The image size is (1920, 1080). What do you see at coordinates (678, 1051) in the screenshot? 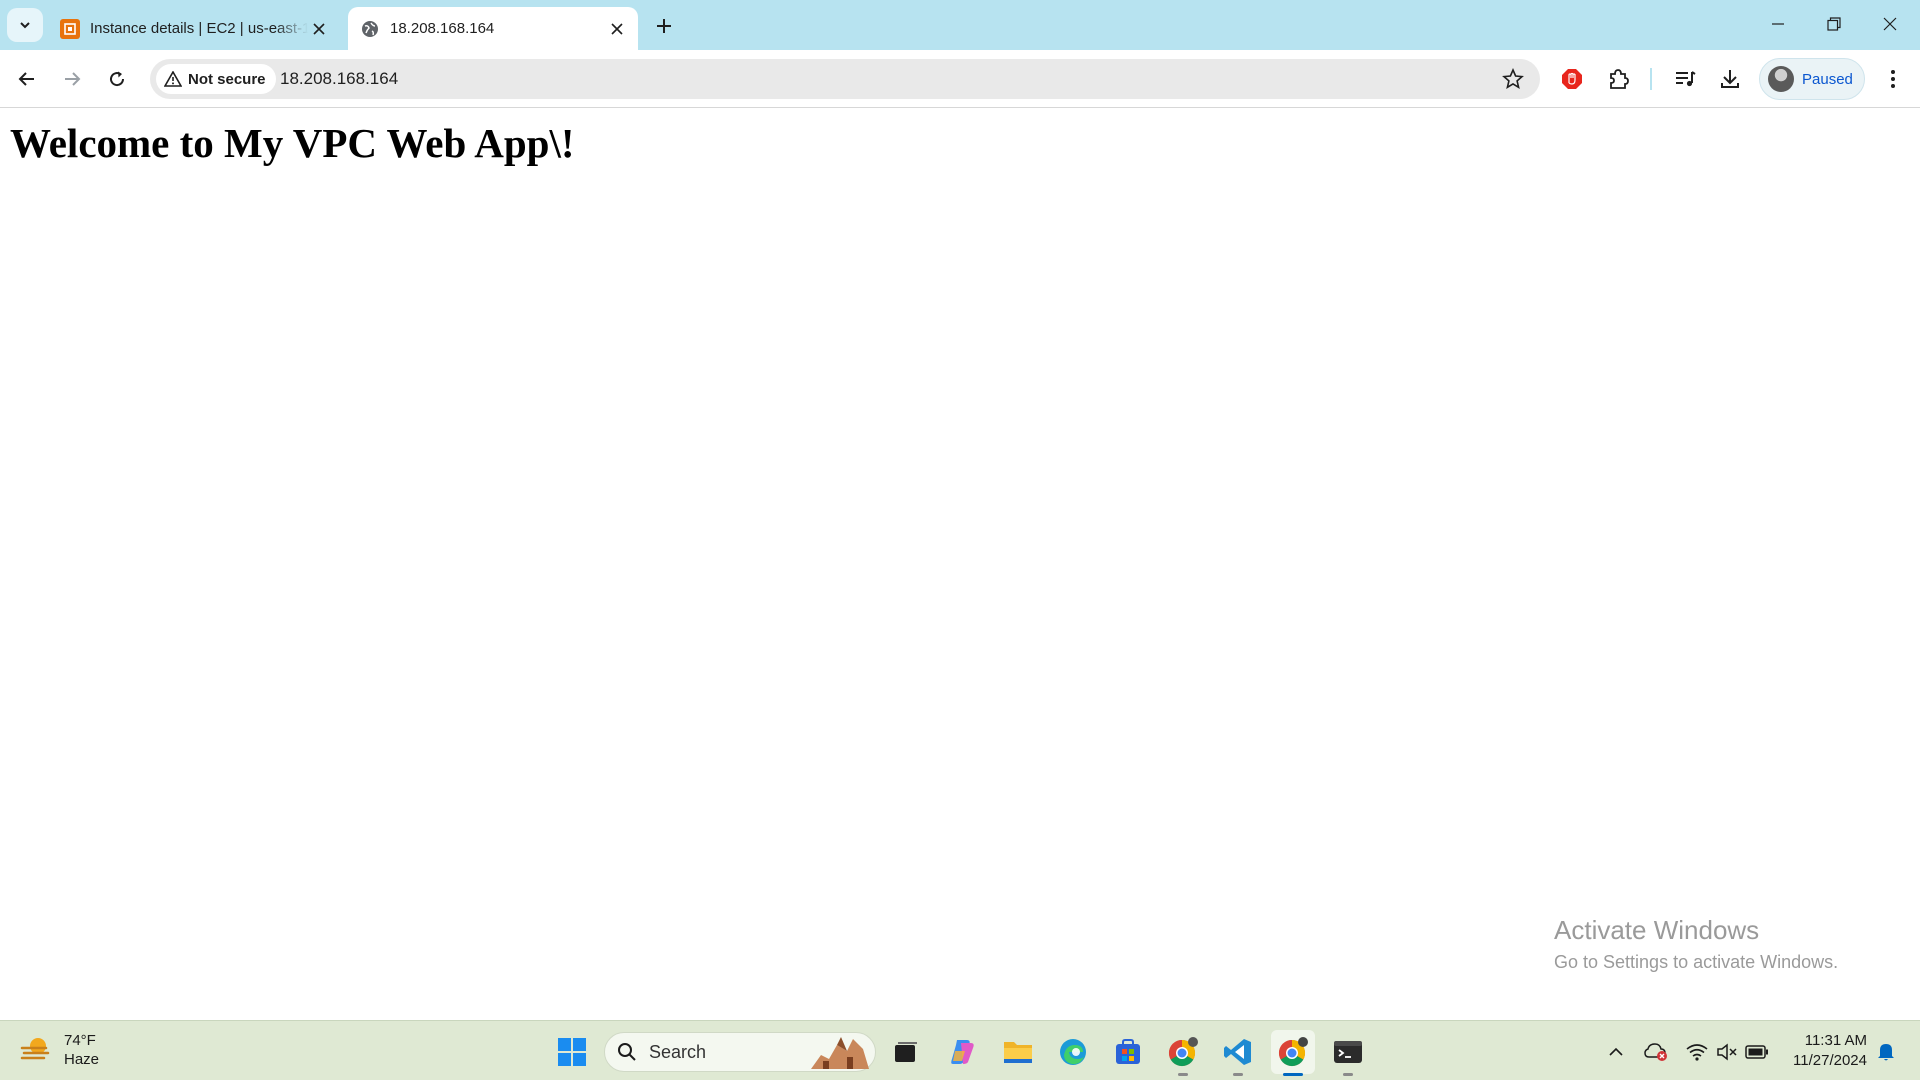
I see `search-placeholder: Search` at bounding box center [678, 1051].